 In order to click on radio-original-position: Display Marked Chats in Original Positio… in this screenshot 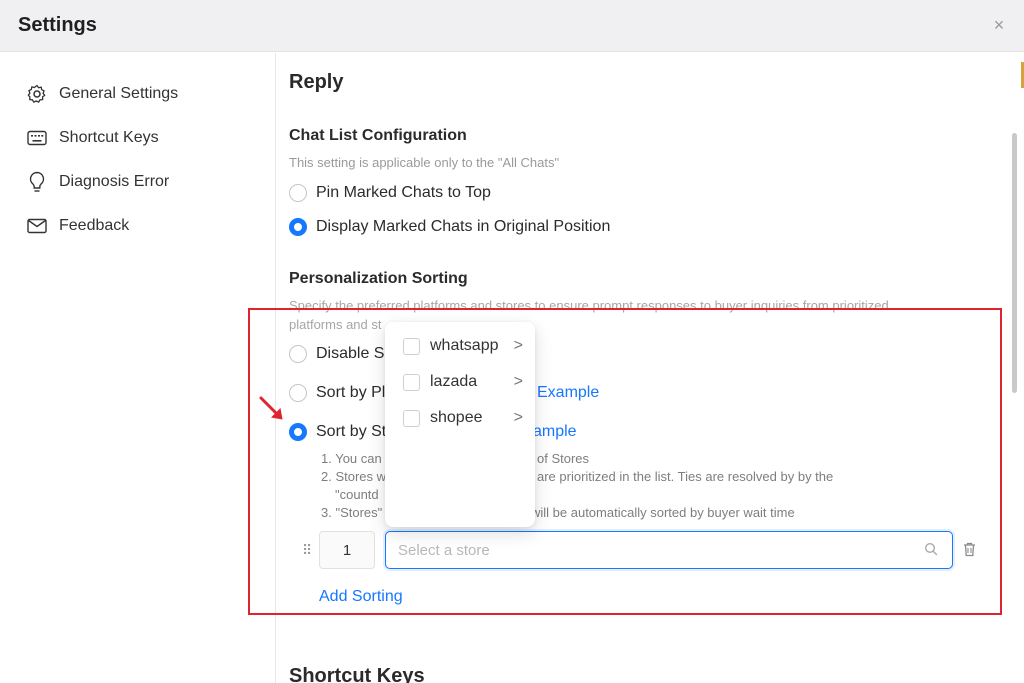, I will do `click(449, 227)`.